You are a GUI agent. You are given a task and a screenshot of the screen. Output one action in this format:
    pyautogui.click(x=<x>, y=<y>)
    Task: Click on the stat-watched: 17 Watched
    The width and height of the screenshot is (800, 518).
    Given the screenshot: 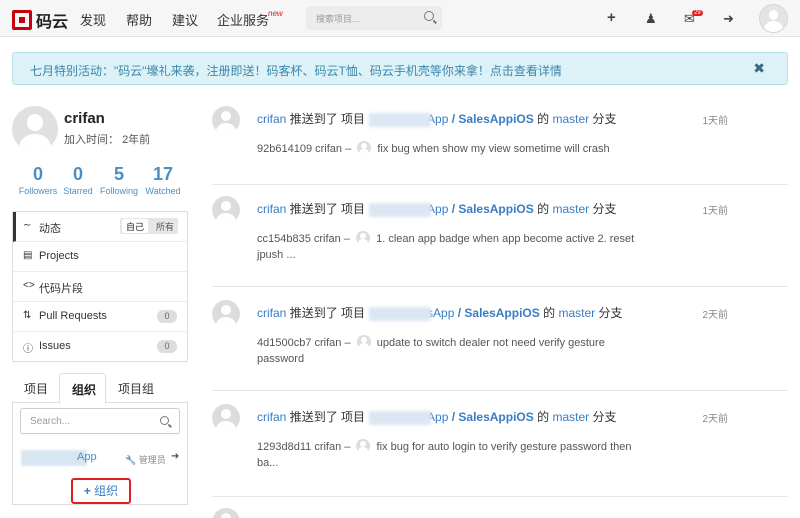 What is the action you would take?
    pyautogui.click(x=163, y=180)
    